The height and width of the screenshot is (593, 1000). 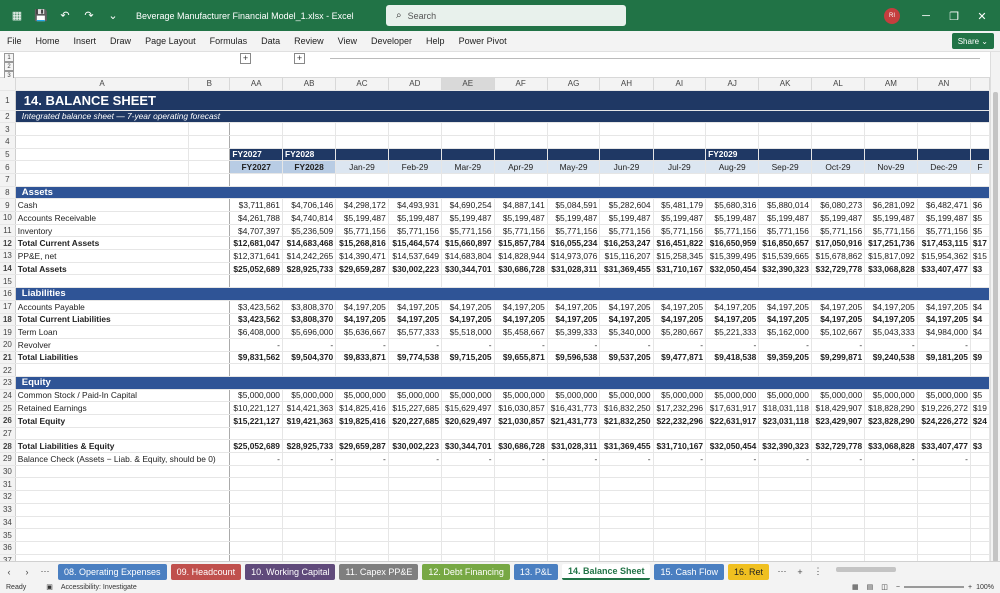 I want to click on row-header: 2, so click(x=8, y=117).